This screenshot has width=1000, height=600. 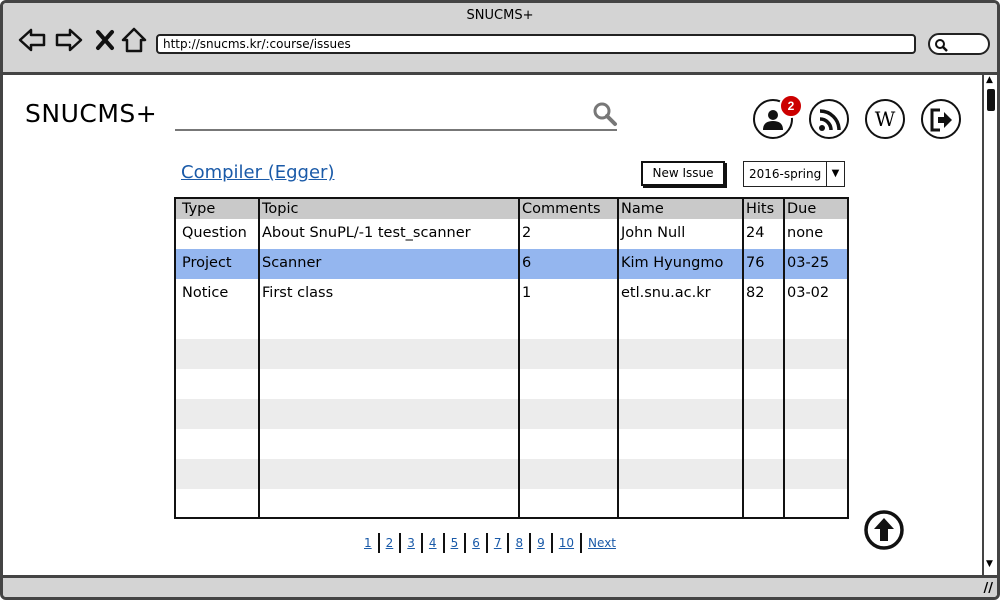 I want to click on next-page-link: Next, so click(x=602, y=543).